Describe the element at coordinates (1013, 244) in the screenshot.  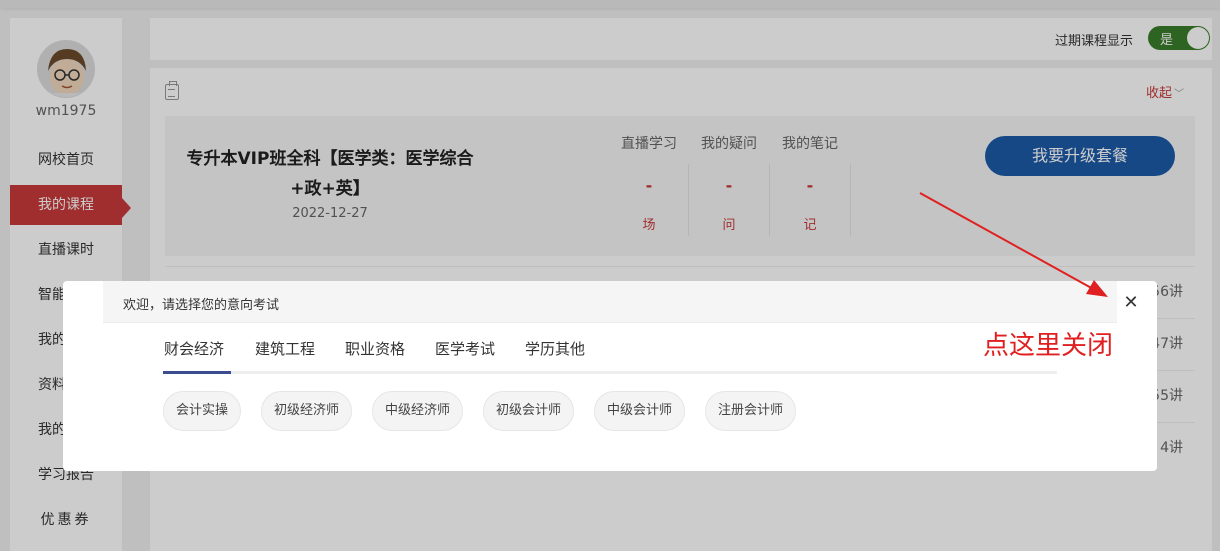
I see `annotation-arrow` at that location.